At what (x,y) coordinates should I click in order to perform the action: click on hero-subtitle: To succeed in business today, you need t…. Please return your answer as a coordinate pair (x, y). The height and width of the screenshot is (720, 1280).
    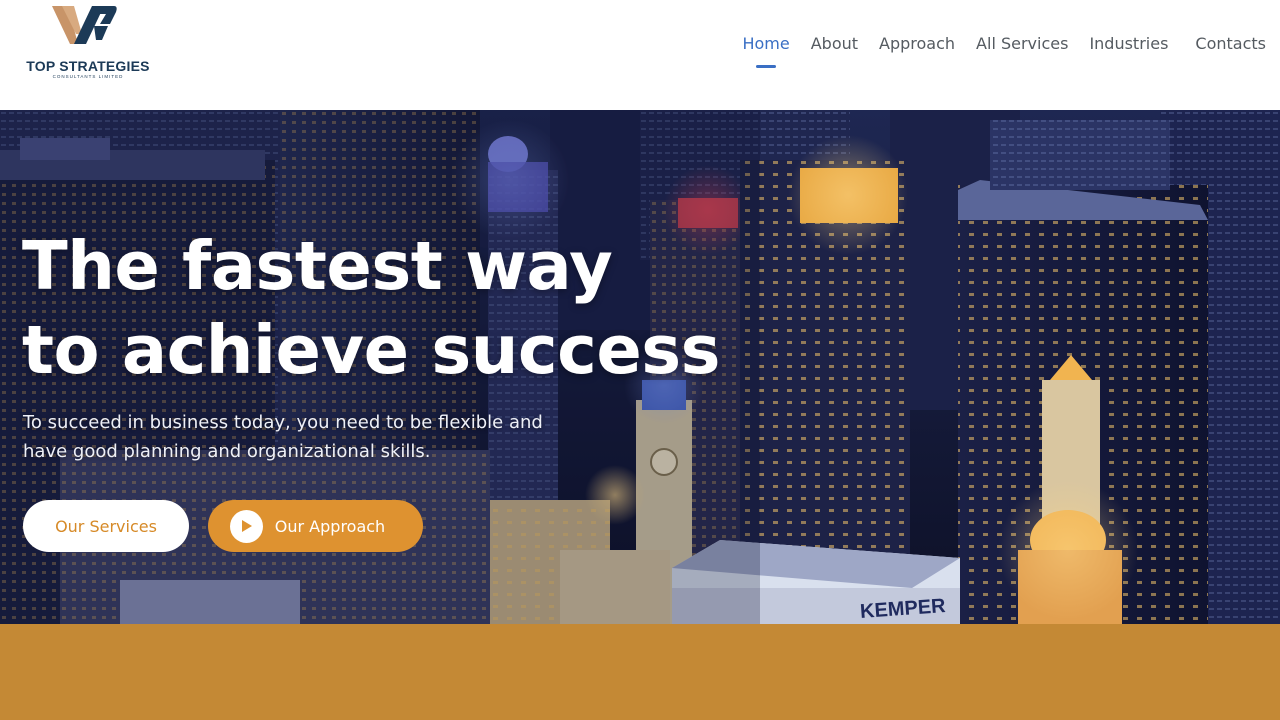
    Looking at the image, I should click on (333, 437).